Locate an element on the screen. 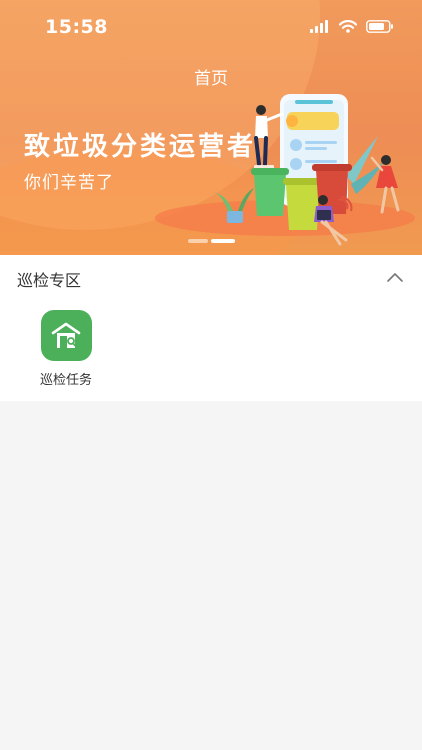 The height and width of the screenshot is (750, 422). page-title: 首页 is located at coordinates (211, 79).